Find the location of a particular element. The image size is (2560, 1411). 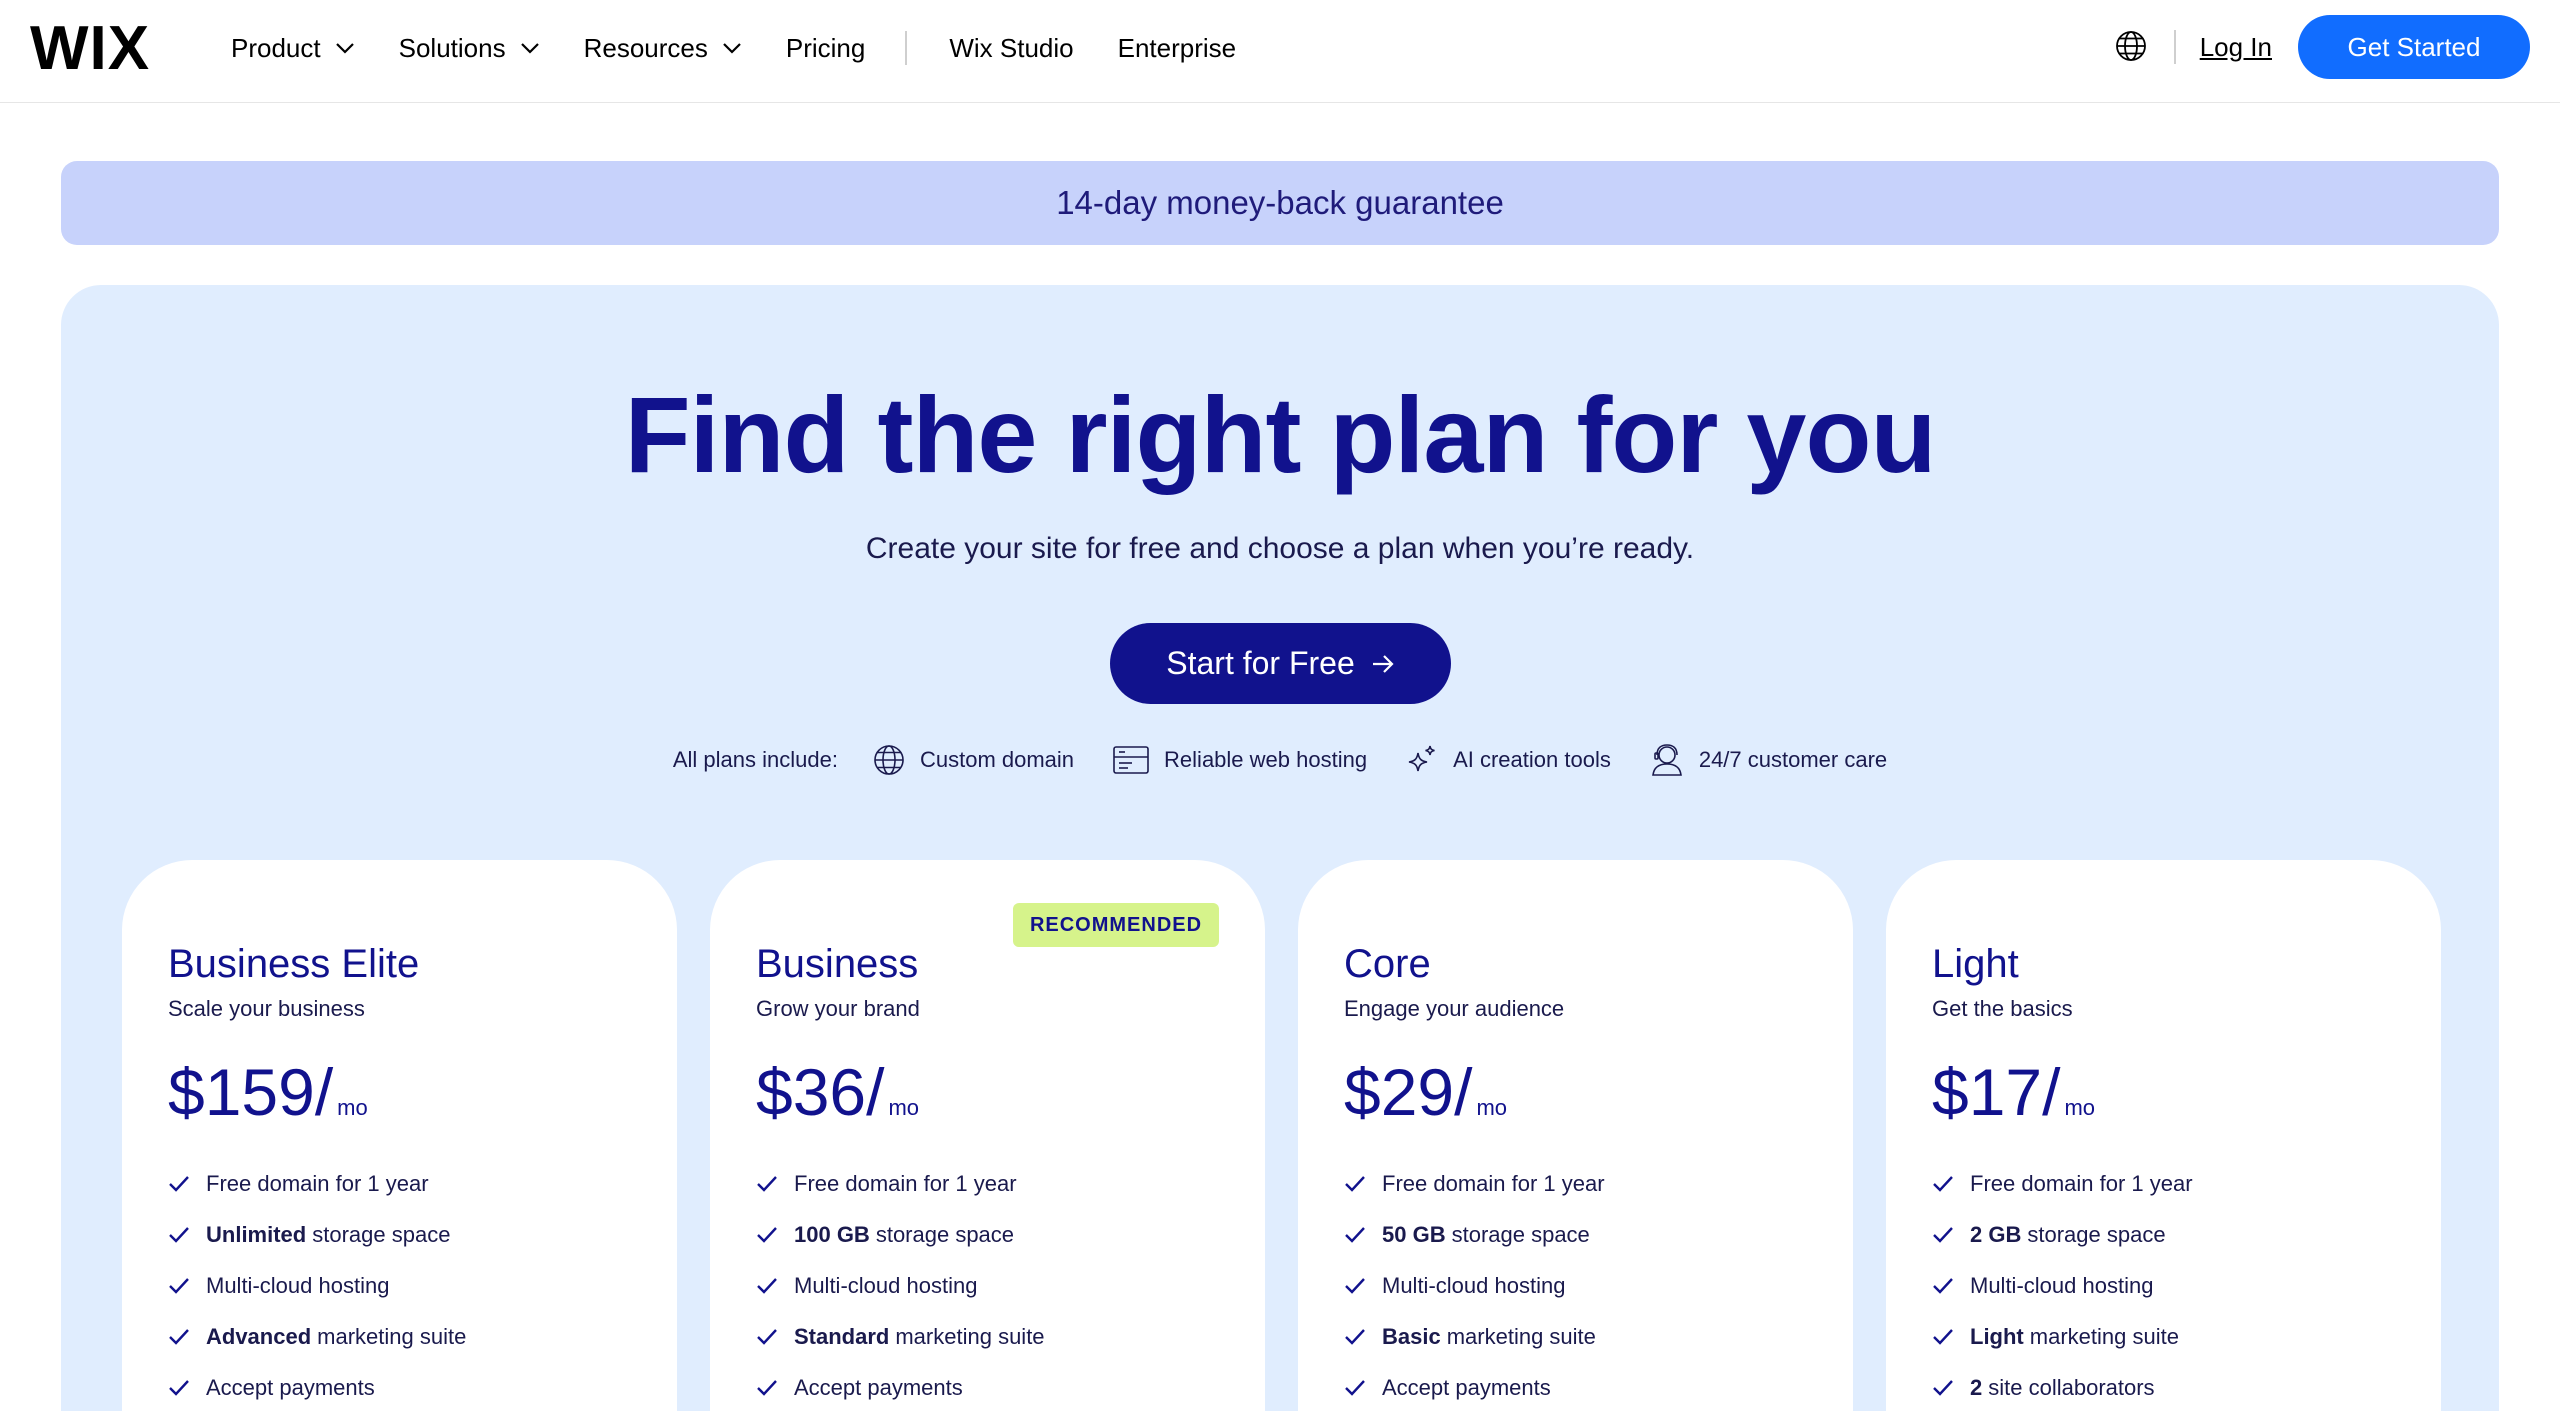

start-for-free-button: Start for Free is located at coordinates (1280, 663).